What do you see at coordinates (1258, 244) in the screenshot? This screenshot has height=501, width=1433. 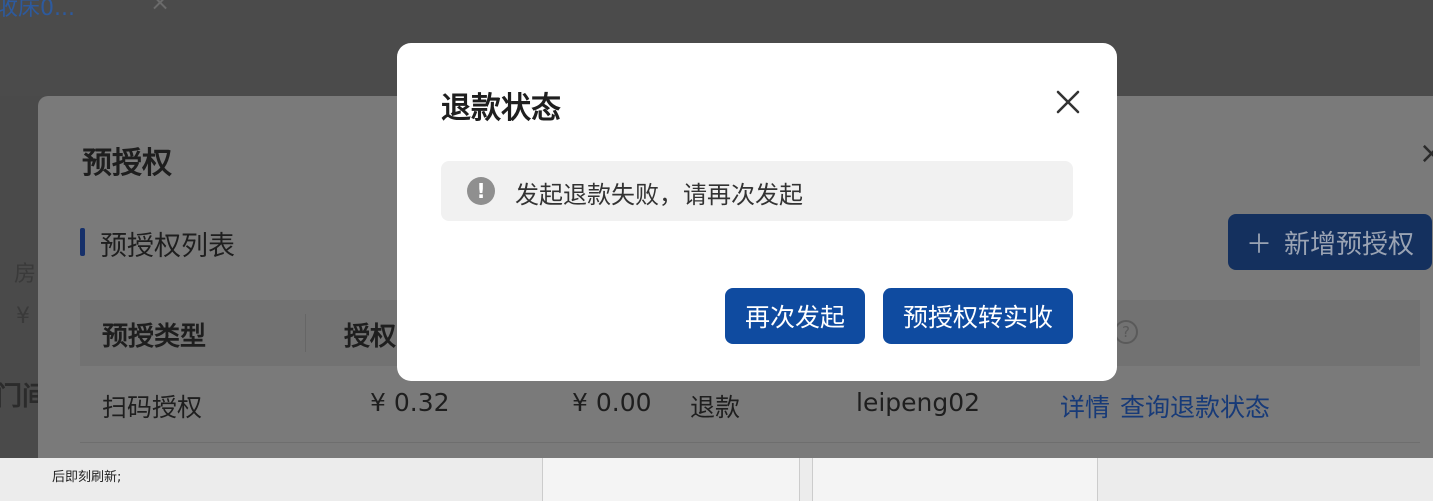 I see `plus-icon: ＋` at bounding box center [1258, 244].